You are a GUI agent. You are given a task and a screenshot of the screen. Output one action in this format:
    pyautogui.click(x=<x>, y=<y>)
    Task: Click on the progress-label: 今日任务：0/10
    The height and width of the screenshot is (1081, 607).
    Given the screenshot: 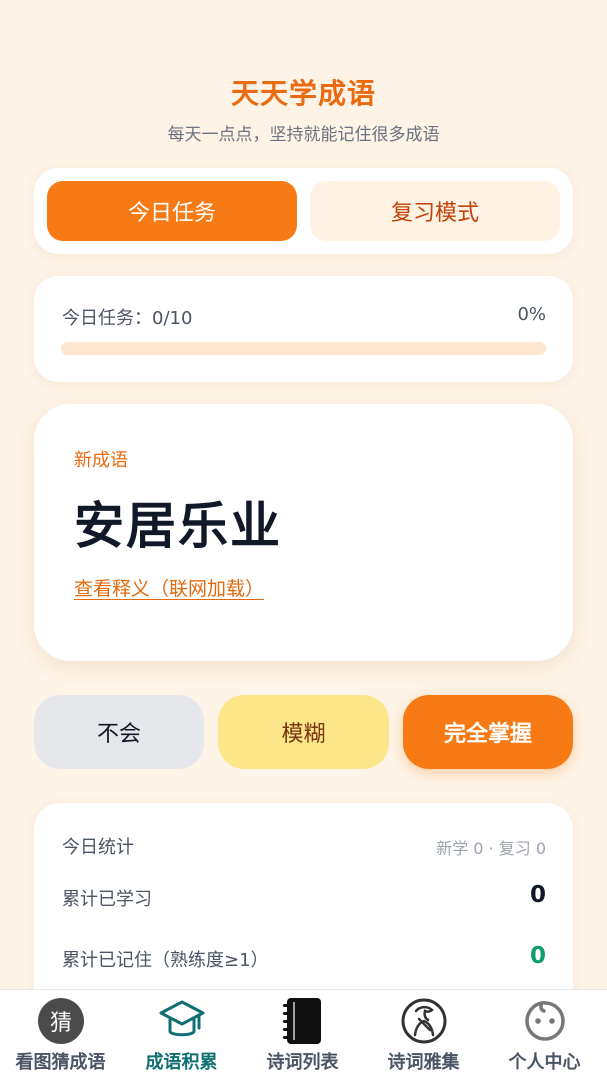 What is the action you would take?
    pyautogui.click(x=127, y=318)
    